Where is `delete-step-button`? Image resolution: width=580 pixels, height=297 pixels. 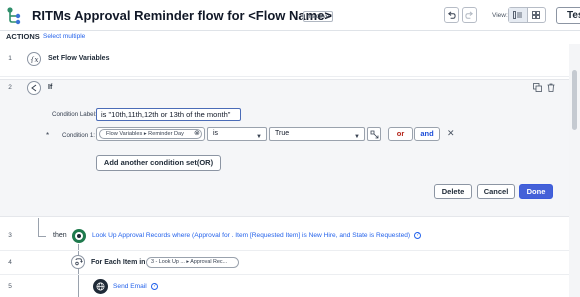 delete-step-button is located at coordinates (551, 87).